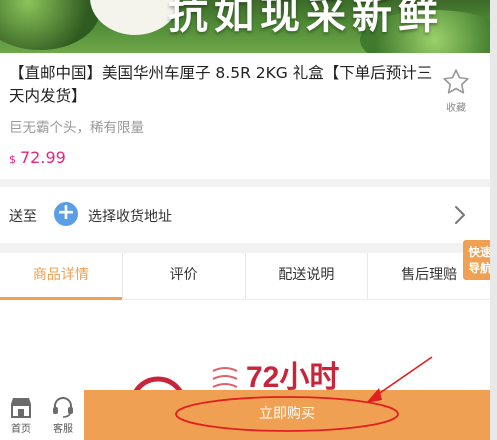 The width and height of the screenshot is (497, 440). I want to click on banner-logo-circle, so click(135, 17).